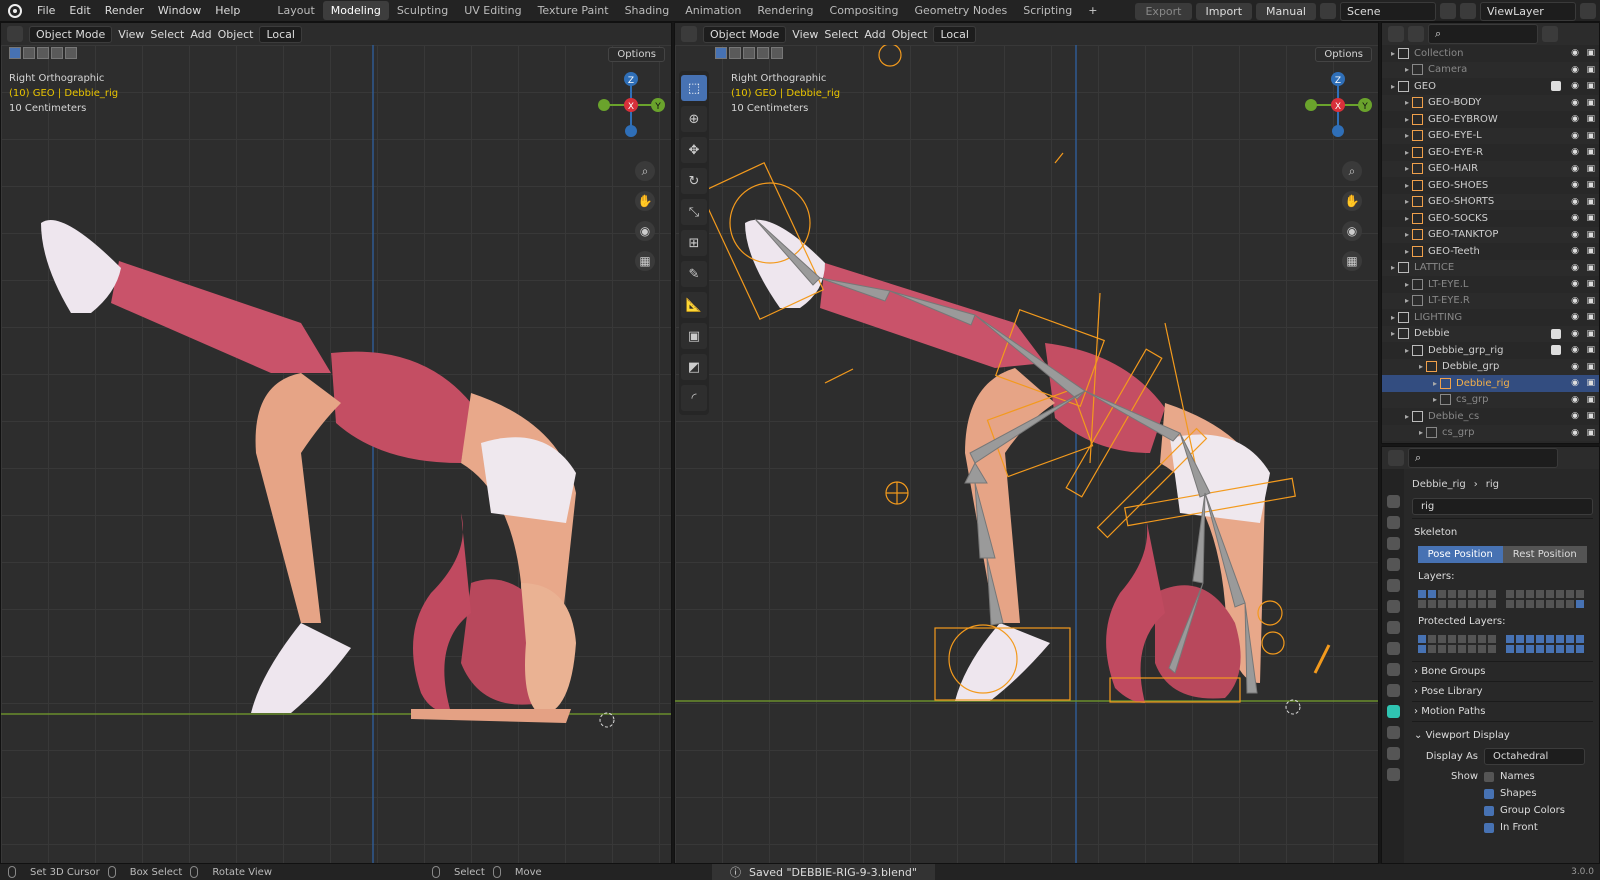 The width and height of the screenshot is (1600, 880). I want to click on outliner-row: ▸ Debbie_rig ◉ ▣, so click(1490, 383).